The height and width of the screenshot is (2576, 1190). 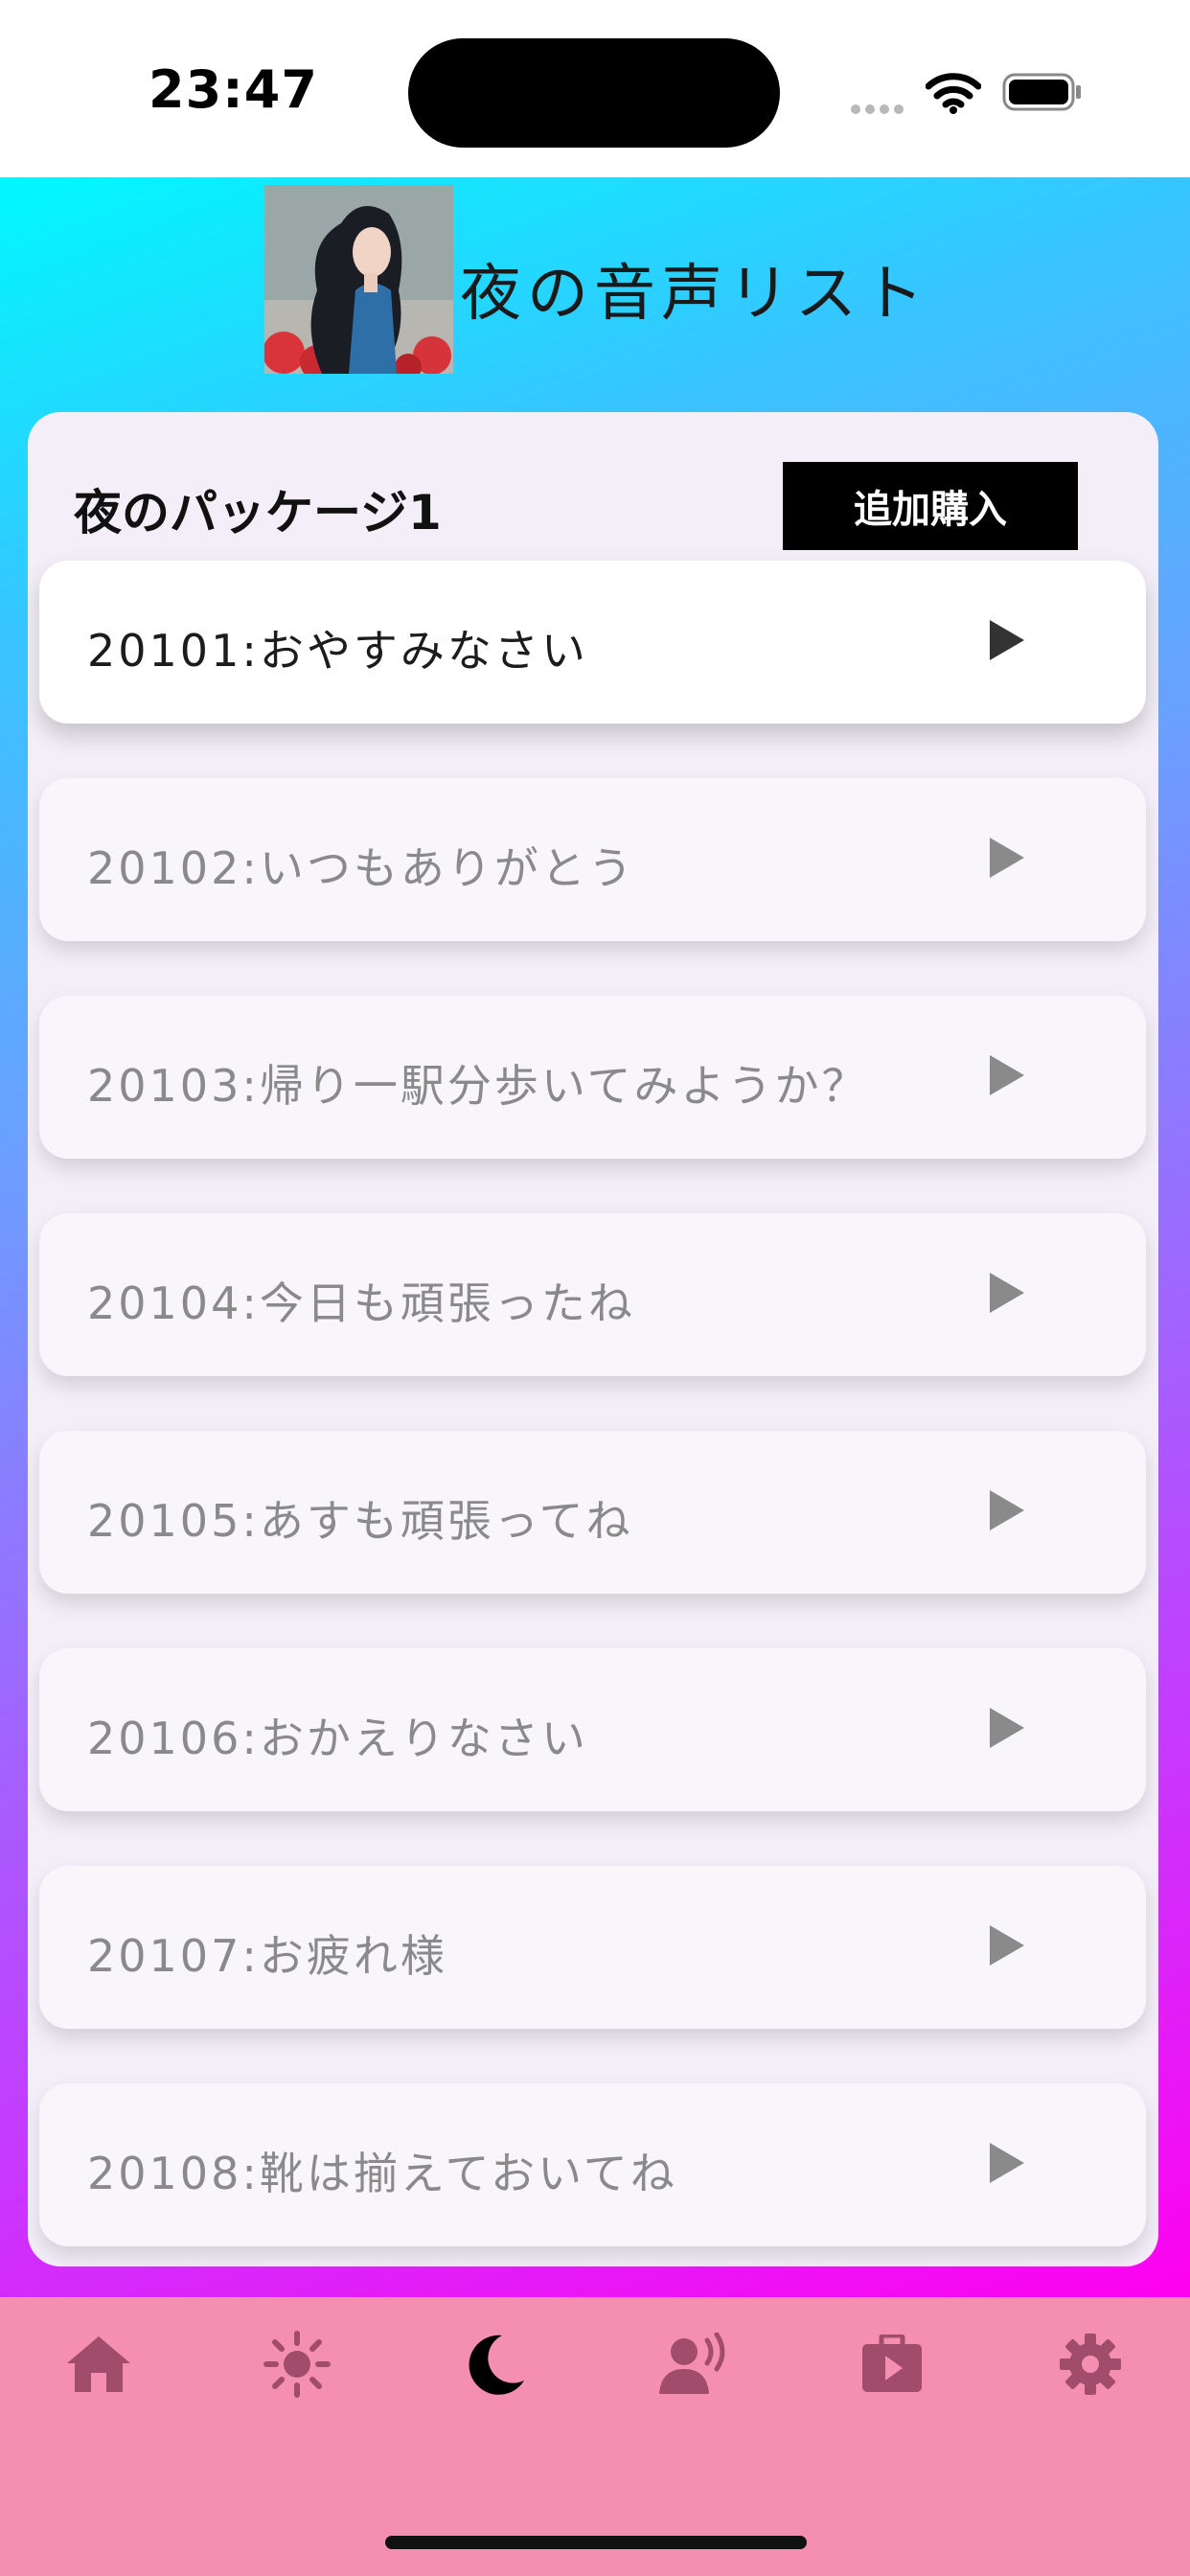 I want to click on tab-home, so click(x=99, y=2364).